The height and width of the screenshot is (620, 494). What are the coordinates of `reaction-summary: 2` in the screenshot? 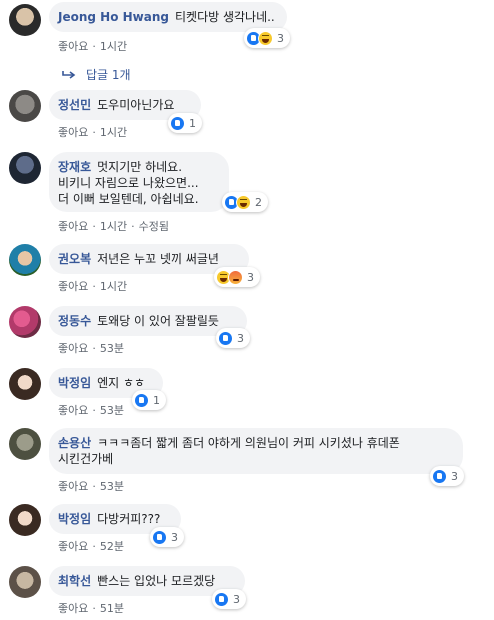 It's located at (245, 202).